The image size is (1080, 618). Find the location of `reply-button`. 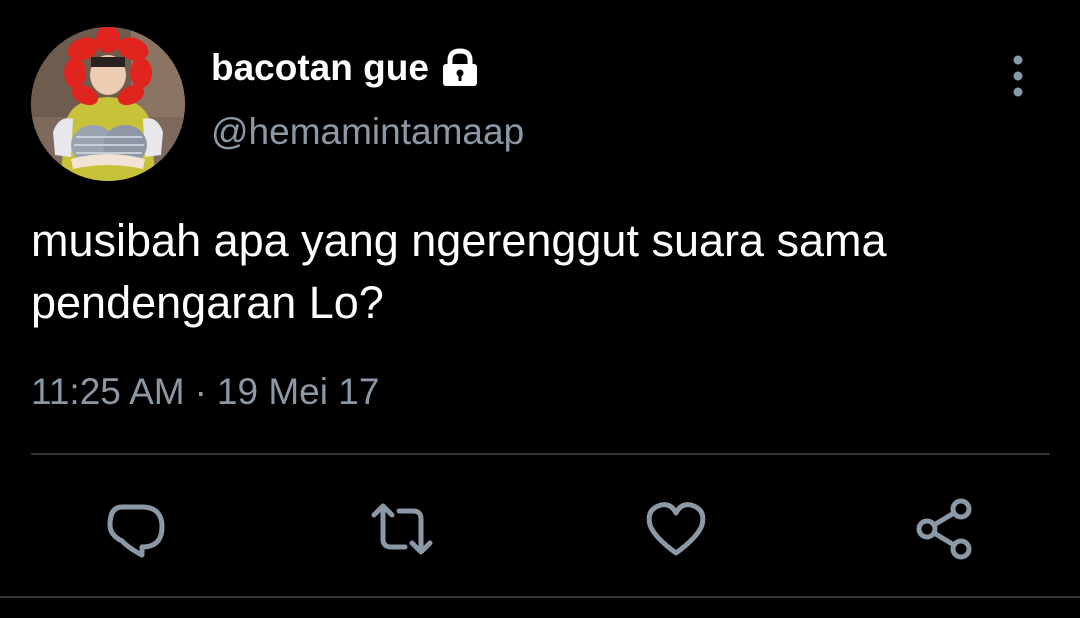

reply-button is located at coordinates (136, 529).